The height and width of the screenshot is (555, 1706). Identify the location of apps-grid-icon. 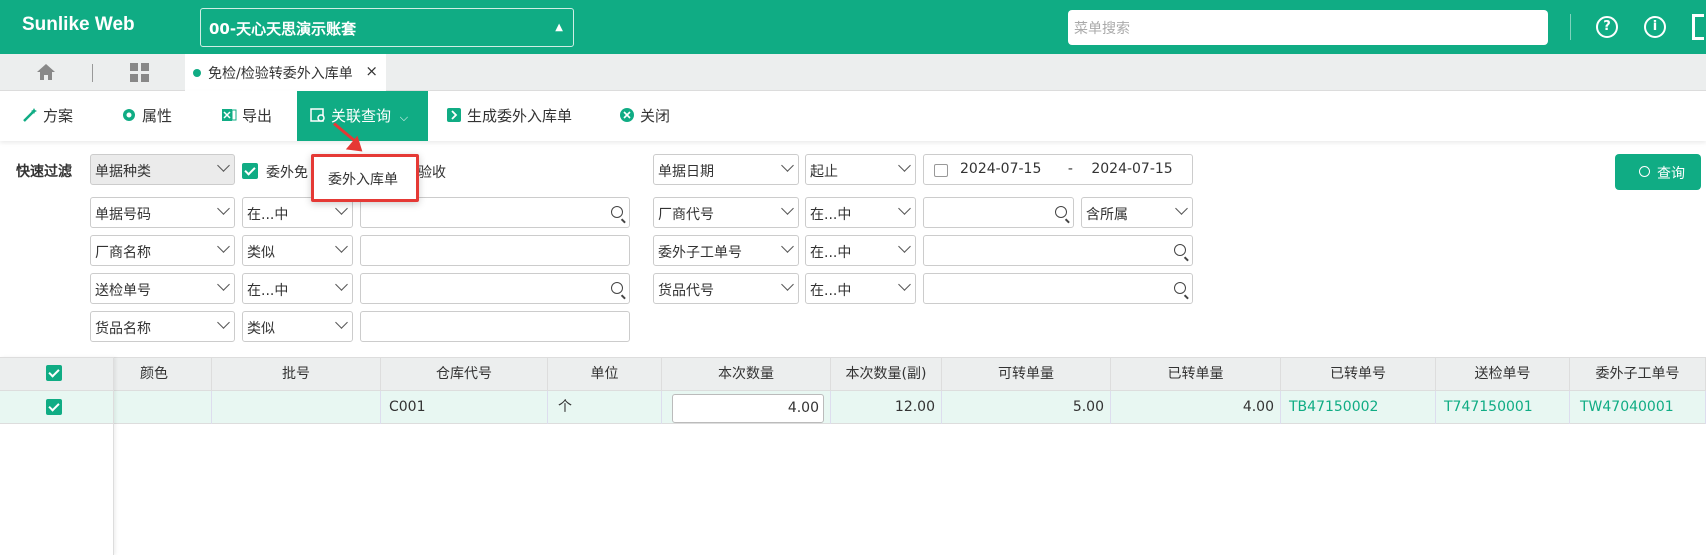
(140, 73).